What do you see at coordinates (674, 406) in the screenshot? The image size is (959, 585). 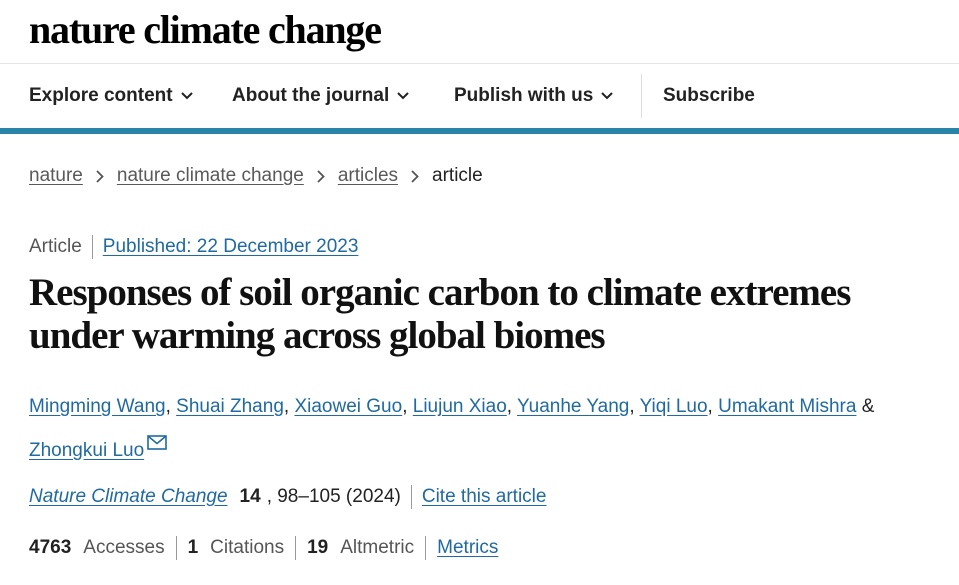 I see `author-link: Yiqi Luo` at bounding box center [674, 406].